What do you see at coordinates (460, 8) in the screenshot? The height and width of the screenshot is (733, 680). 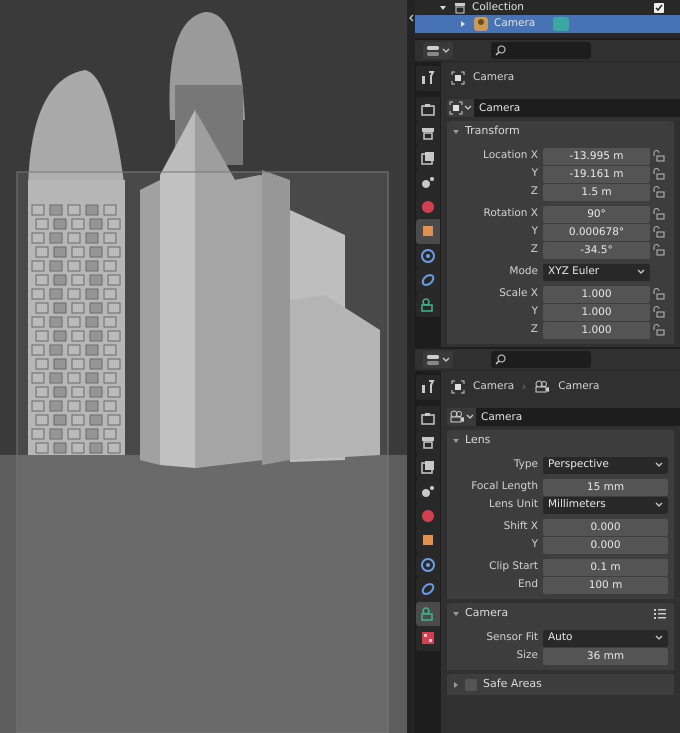 I see `collection-box-icon` at bounding box center [460, 8].